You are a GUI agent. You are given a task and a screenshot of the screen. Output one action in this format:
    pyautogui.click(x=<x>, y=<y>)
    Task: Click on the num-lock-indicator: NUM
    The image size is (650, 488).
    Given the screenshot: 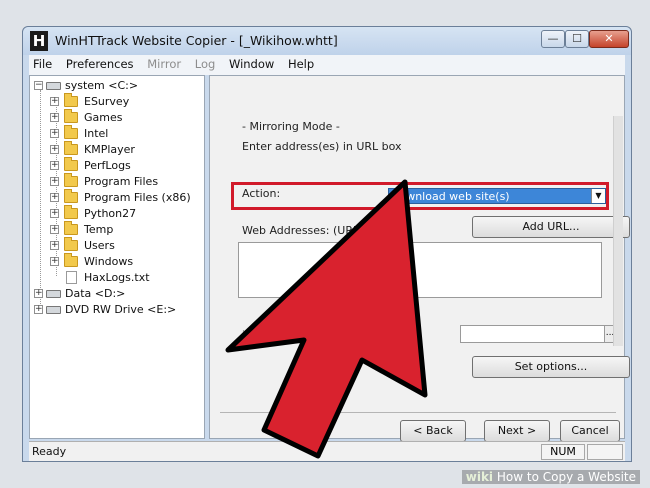 What is the action you would take?
    pyautogui.click(x=563, y=452)
    